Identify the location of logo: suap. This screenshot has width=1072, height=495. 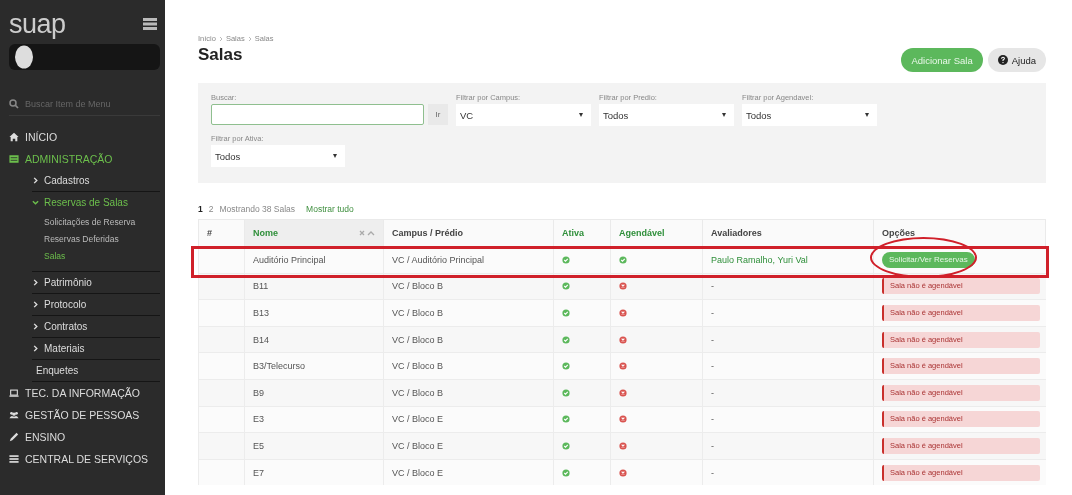
(37, 24).